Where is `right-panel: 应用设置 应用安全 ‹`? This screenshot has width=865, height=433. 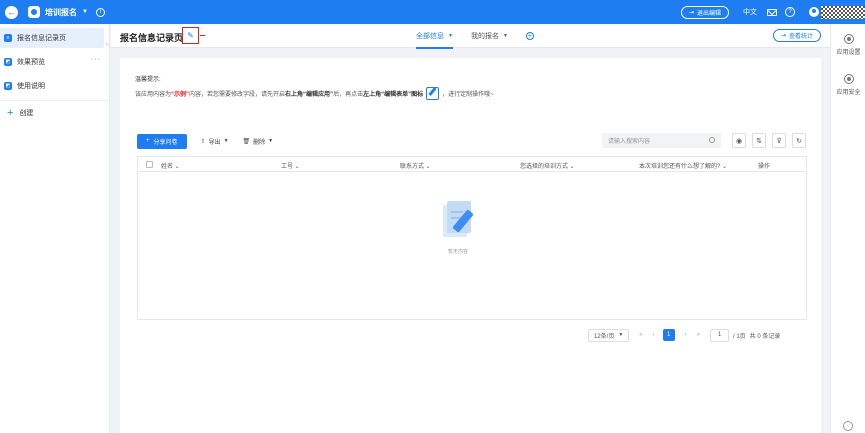 right-panel: 应用设置 应用安全 ‹ is located at coordinates (847, 228).